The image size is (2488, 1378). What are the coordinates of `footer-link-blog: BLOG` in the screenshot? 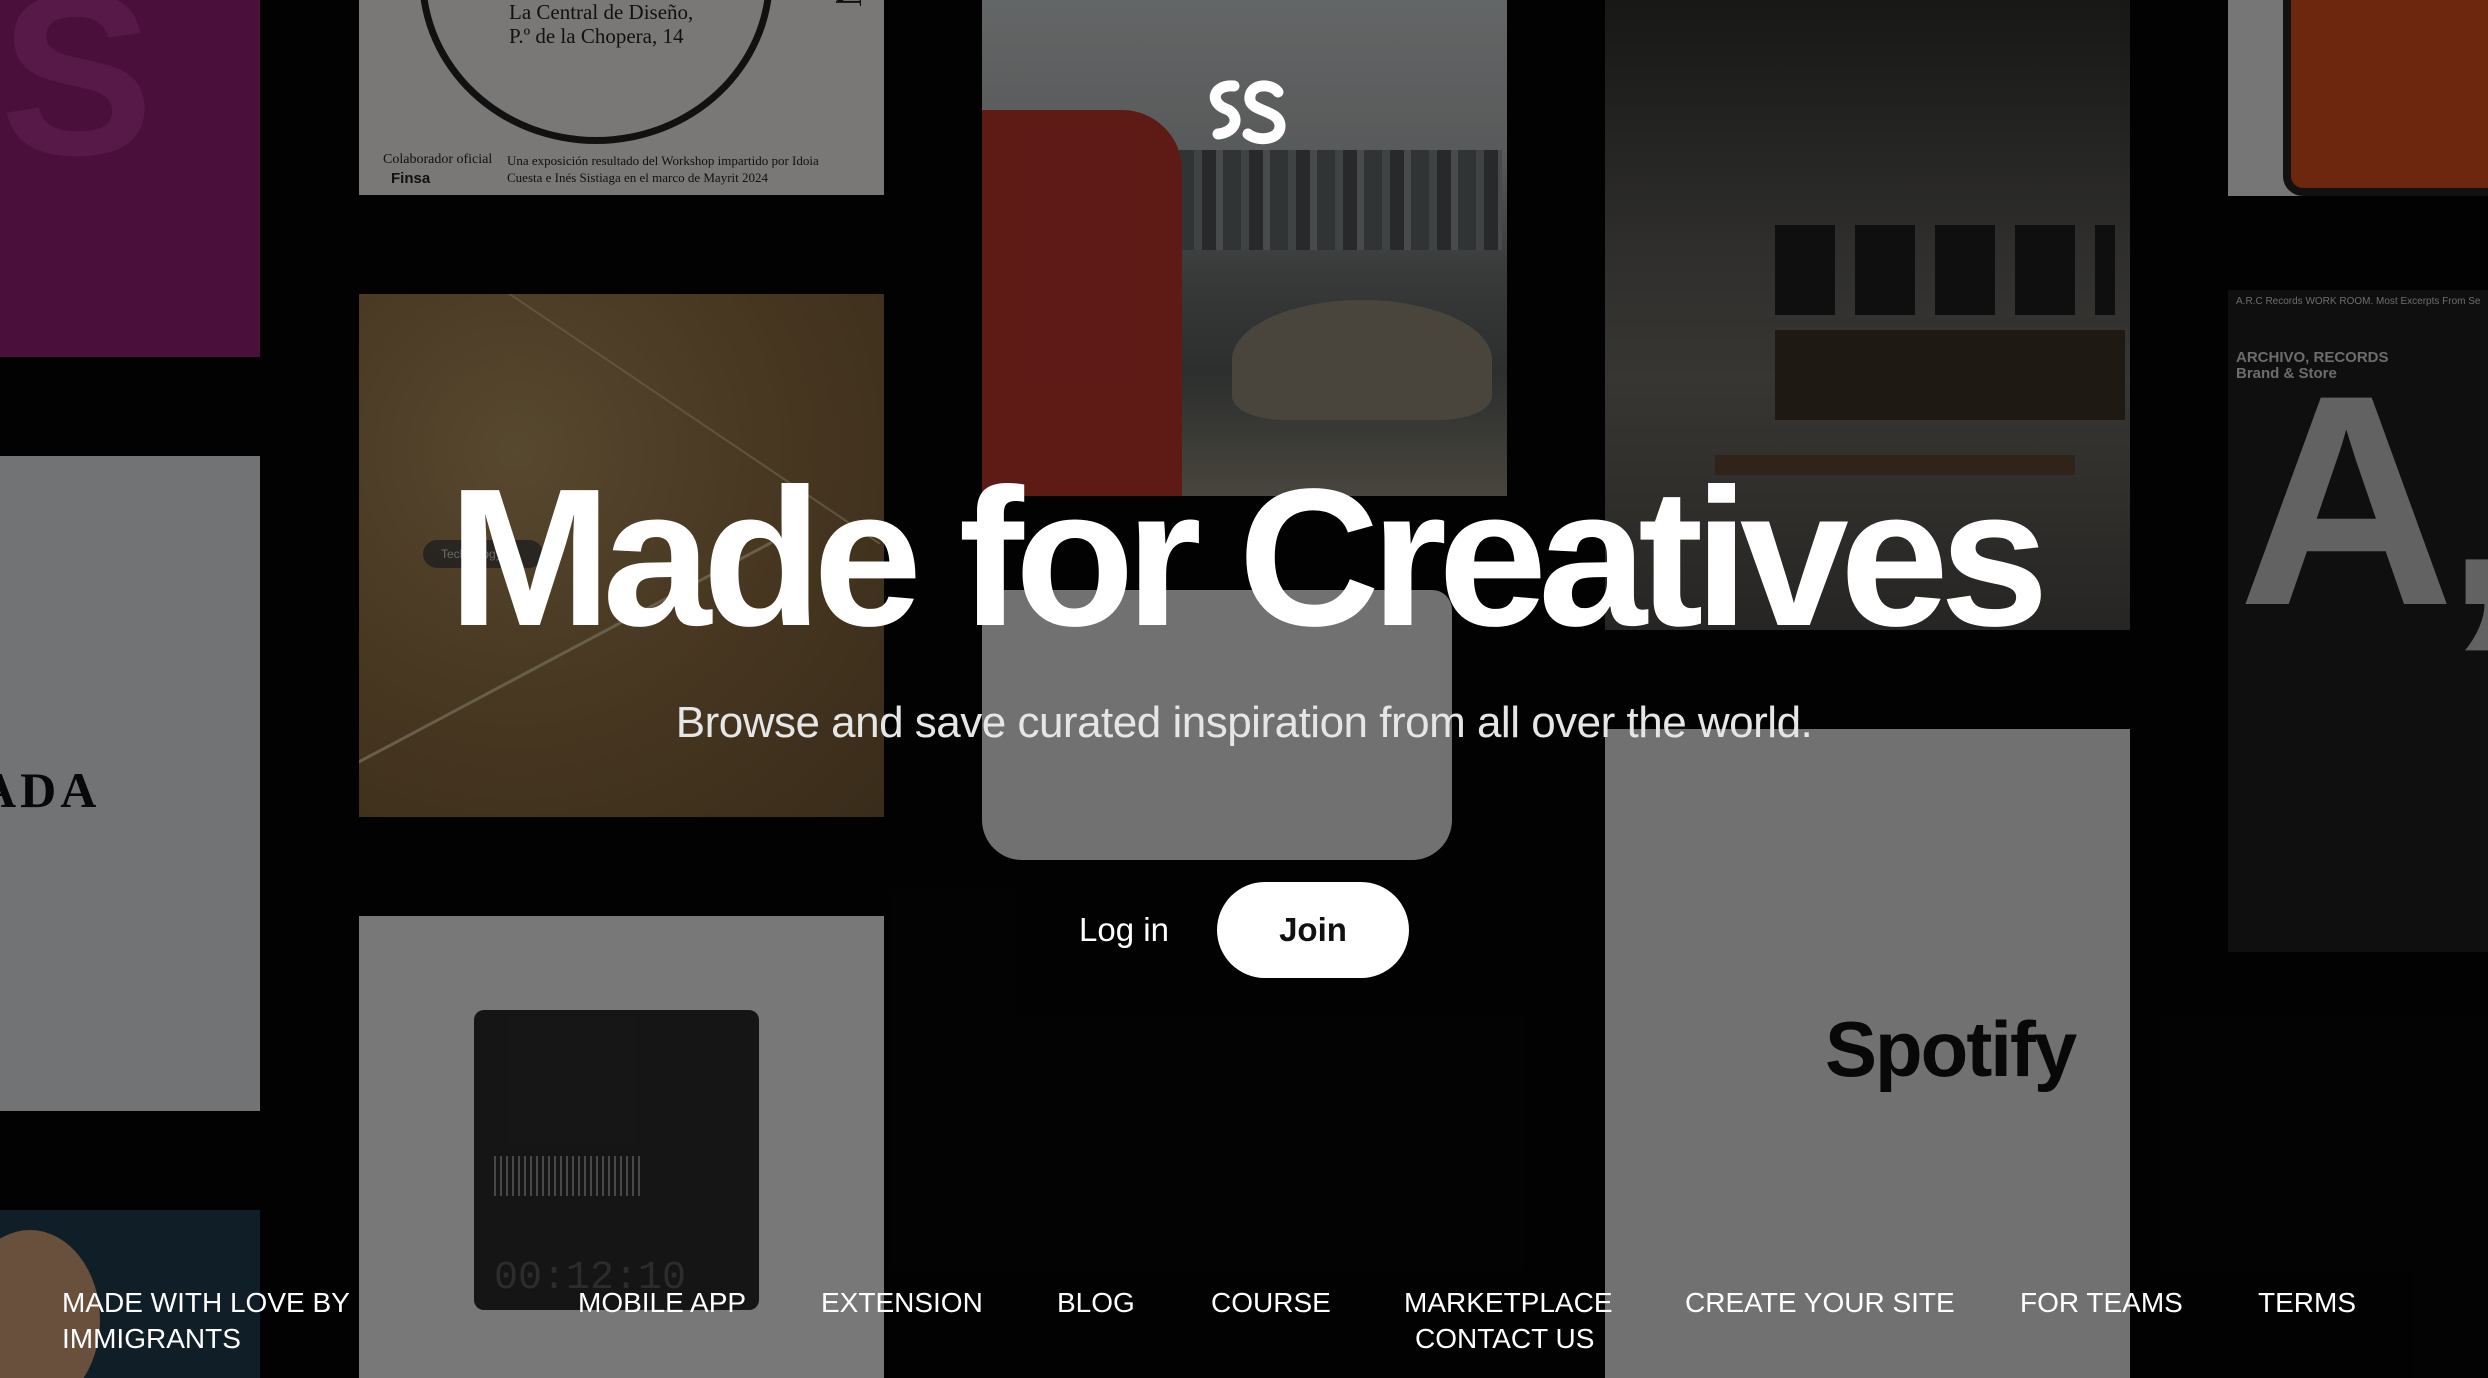 It's located at (1096, 1303).